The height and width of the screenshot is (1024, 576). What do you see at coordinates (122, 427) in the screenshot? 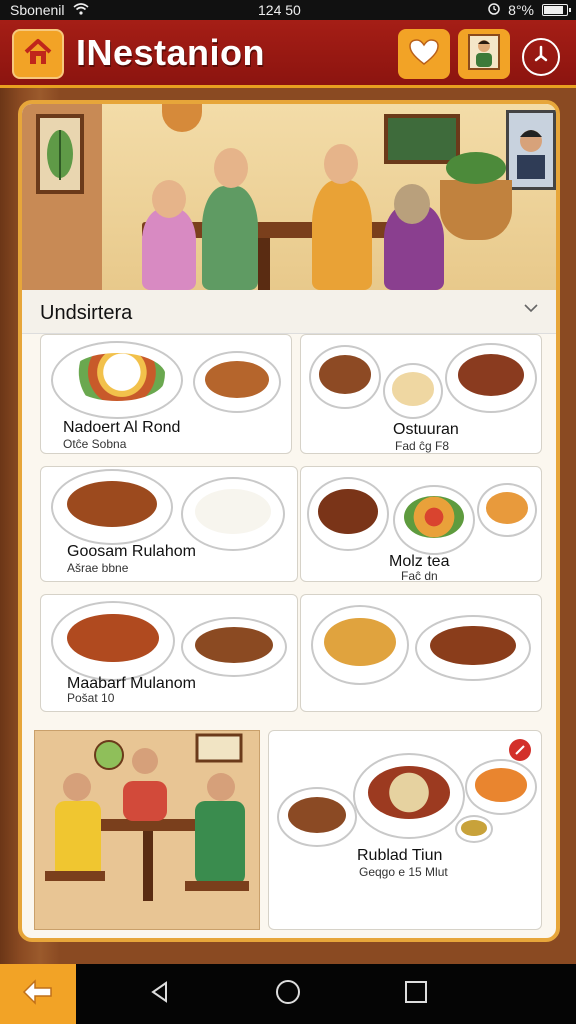
I see `card-title: Nadoert Al Rond` at bounding box center [122, 427].